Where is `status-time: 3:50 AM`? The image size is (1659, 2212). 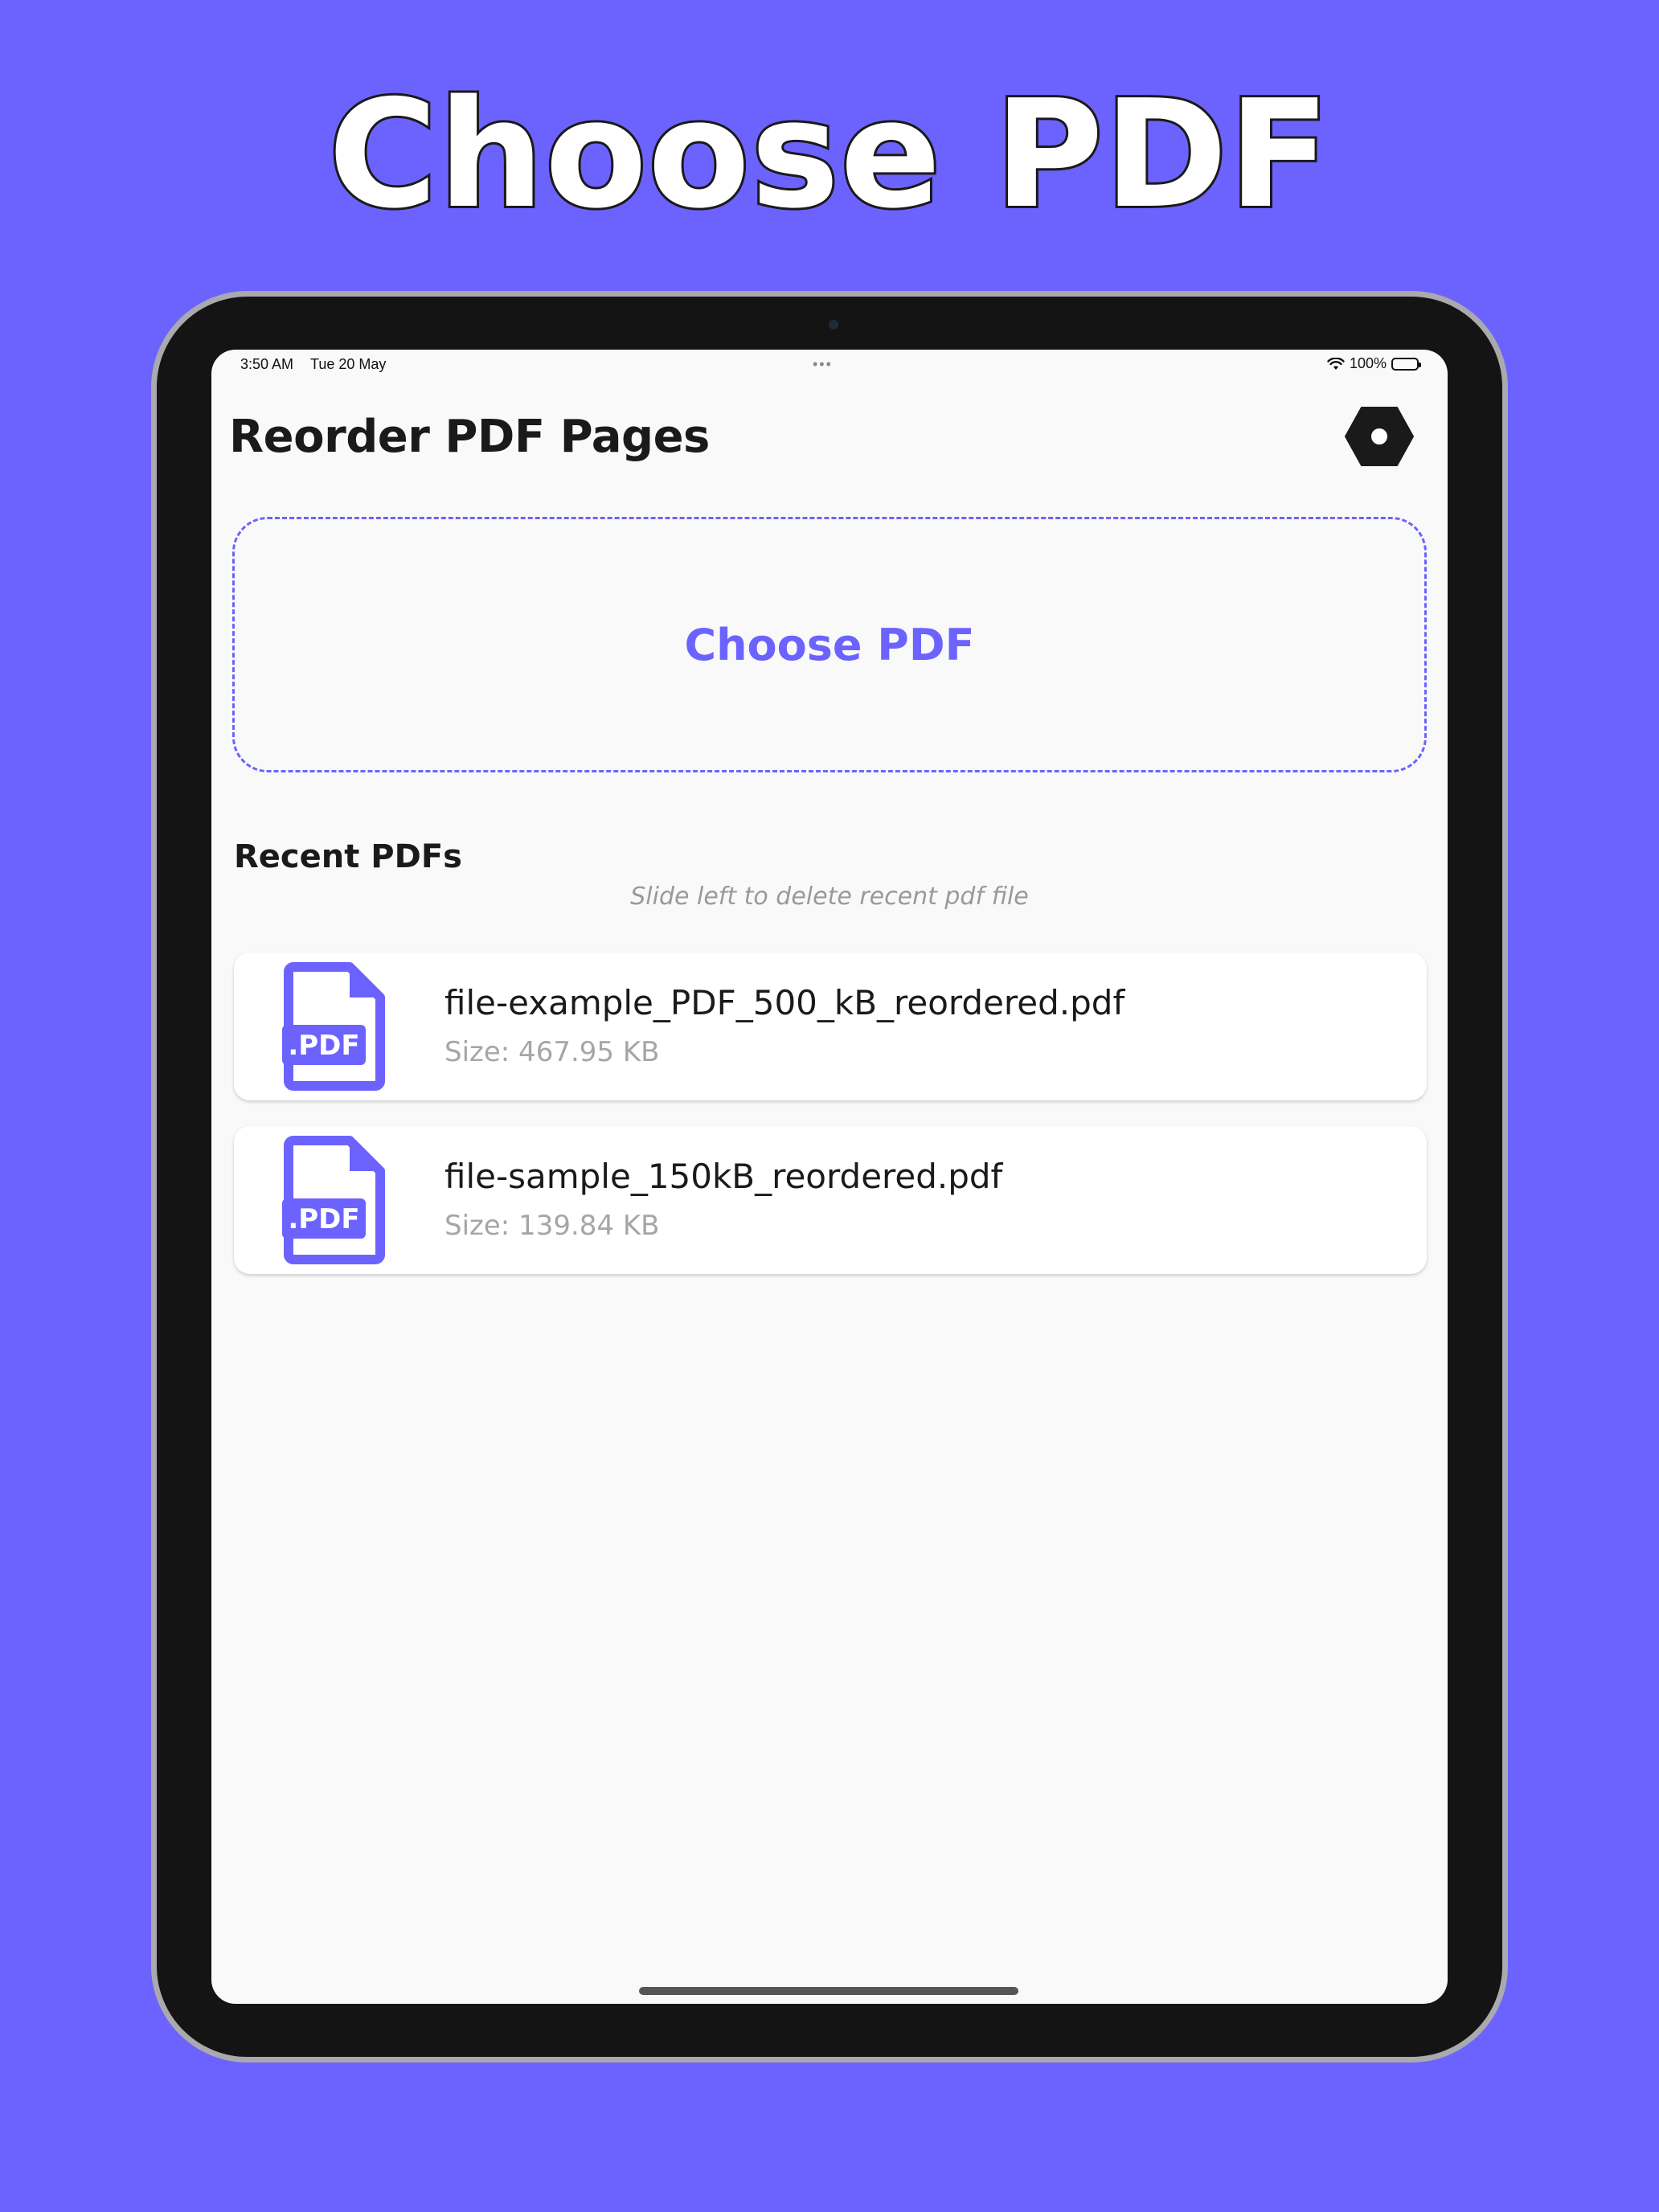
status-time: 3:50 AM is located at coordinates (267, 364).